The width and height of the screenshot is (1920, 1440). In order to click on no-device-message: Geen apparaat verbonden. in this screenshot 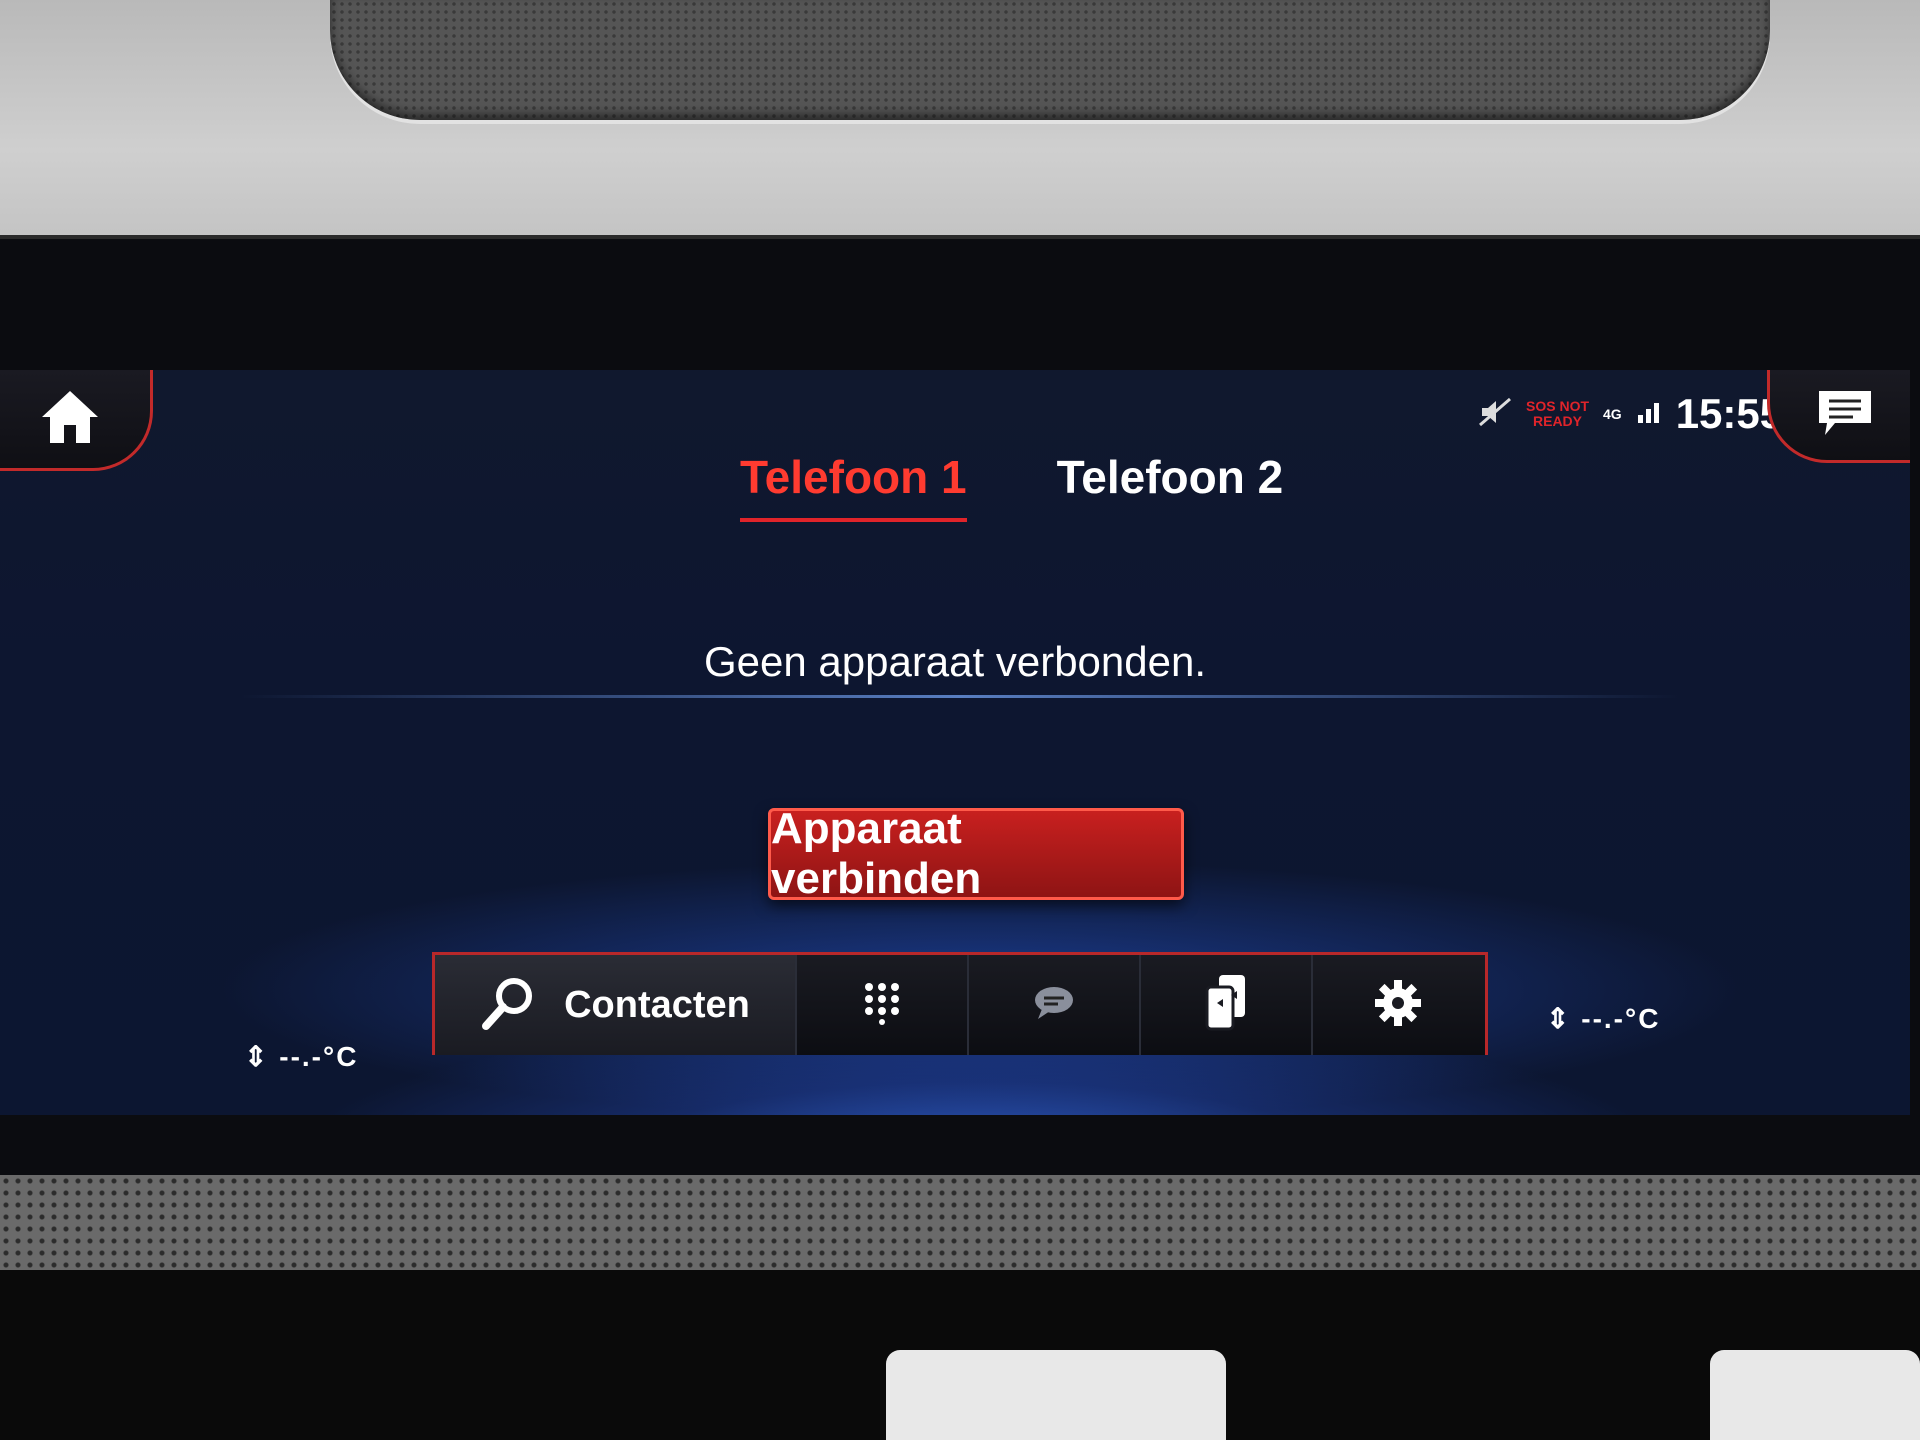, I will do `click(955, 661)`.